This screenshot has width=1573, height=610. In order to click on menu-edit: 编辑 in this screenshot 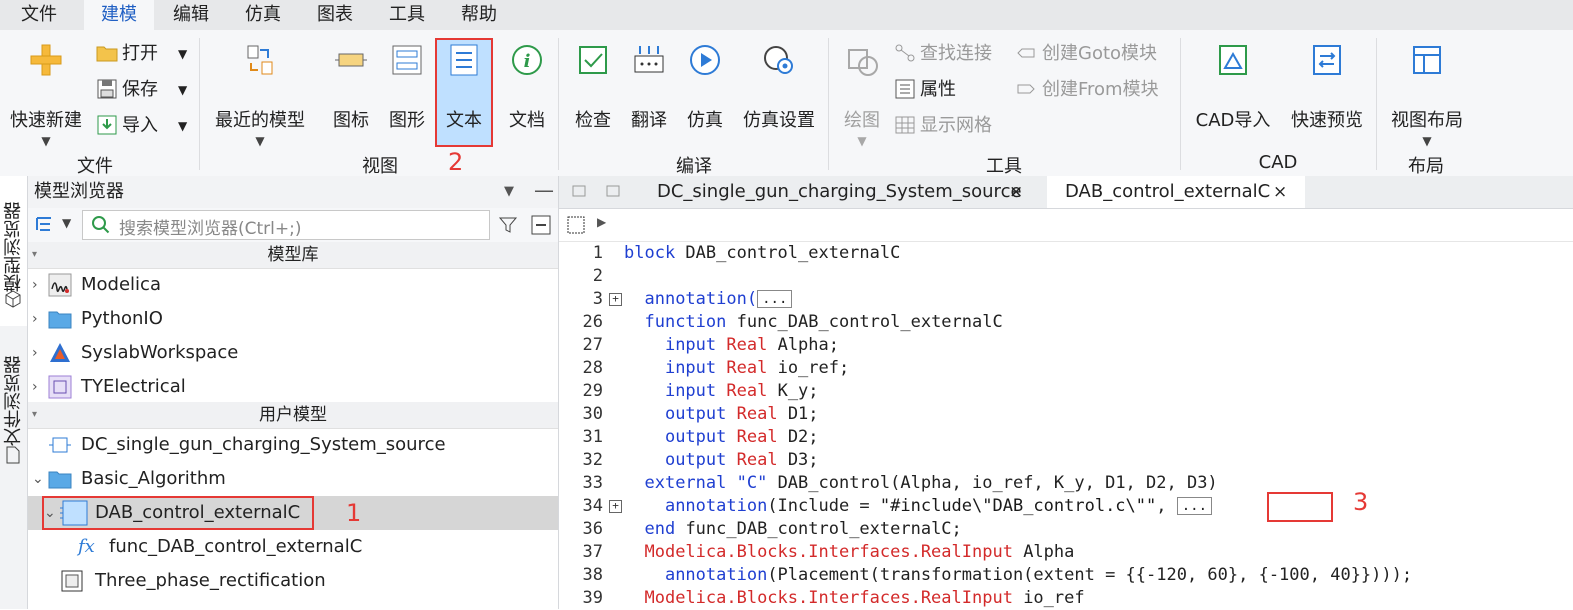, I will do `click(191, 15)`.